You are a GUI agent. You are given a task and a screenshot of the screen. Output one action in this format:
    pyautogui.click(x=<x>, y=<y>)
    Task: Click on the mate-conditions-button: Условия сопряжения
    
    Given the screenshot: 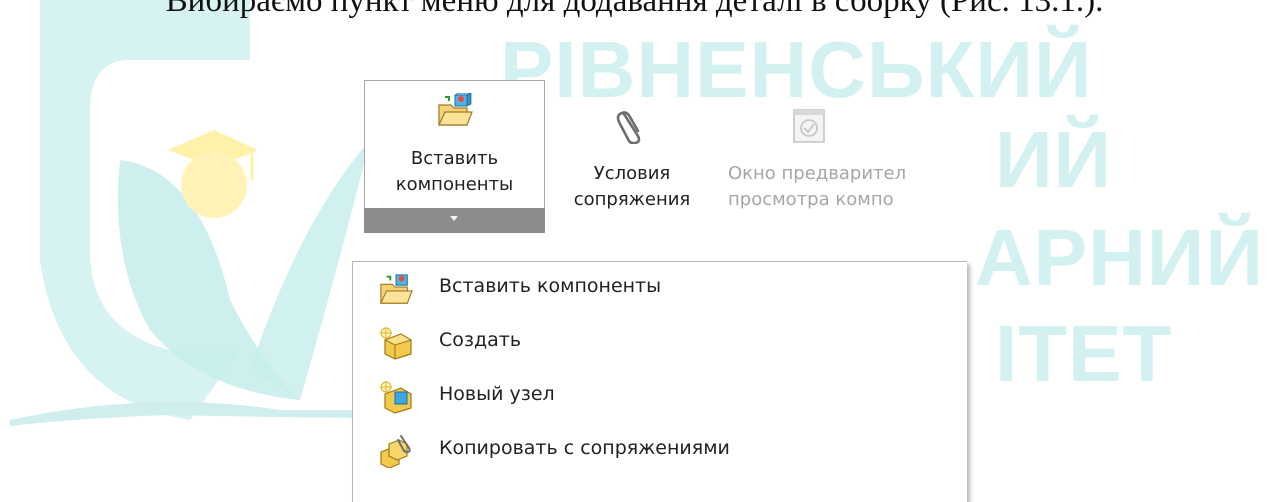 What is the action you would take?
    pyautogui.click(x=632, y=155)
    